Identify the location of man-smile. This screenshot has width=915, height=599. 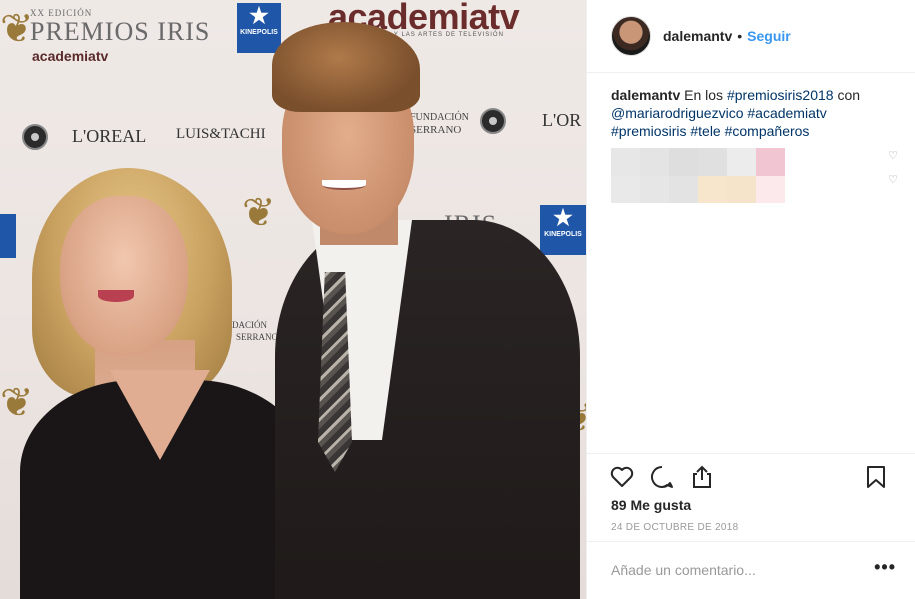
(344, 185).